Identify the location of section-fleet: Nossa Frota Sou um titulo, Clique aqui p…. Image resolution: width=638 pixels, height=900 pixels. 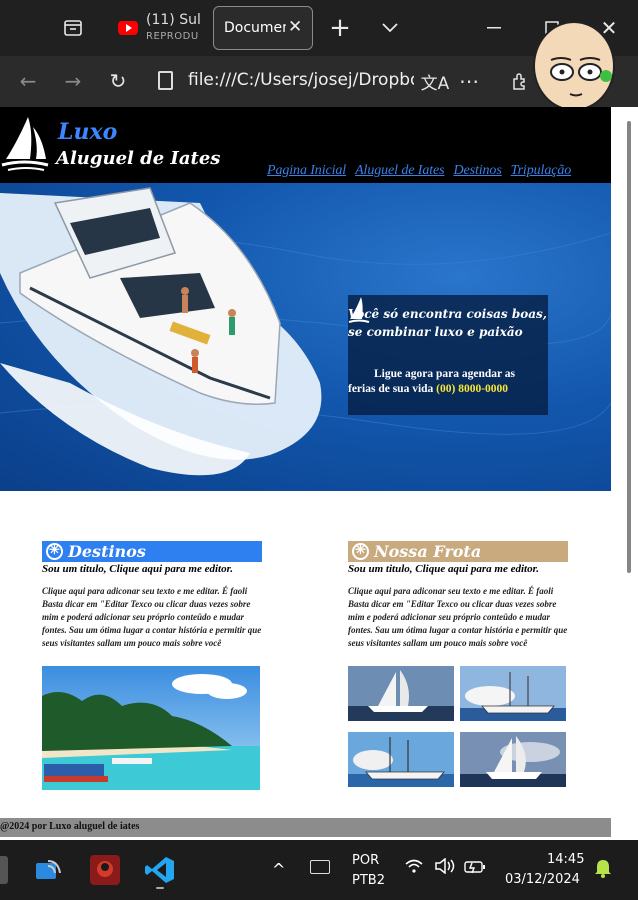
(458, 663).